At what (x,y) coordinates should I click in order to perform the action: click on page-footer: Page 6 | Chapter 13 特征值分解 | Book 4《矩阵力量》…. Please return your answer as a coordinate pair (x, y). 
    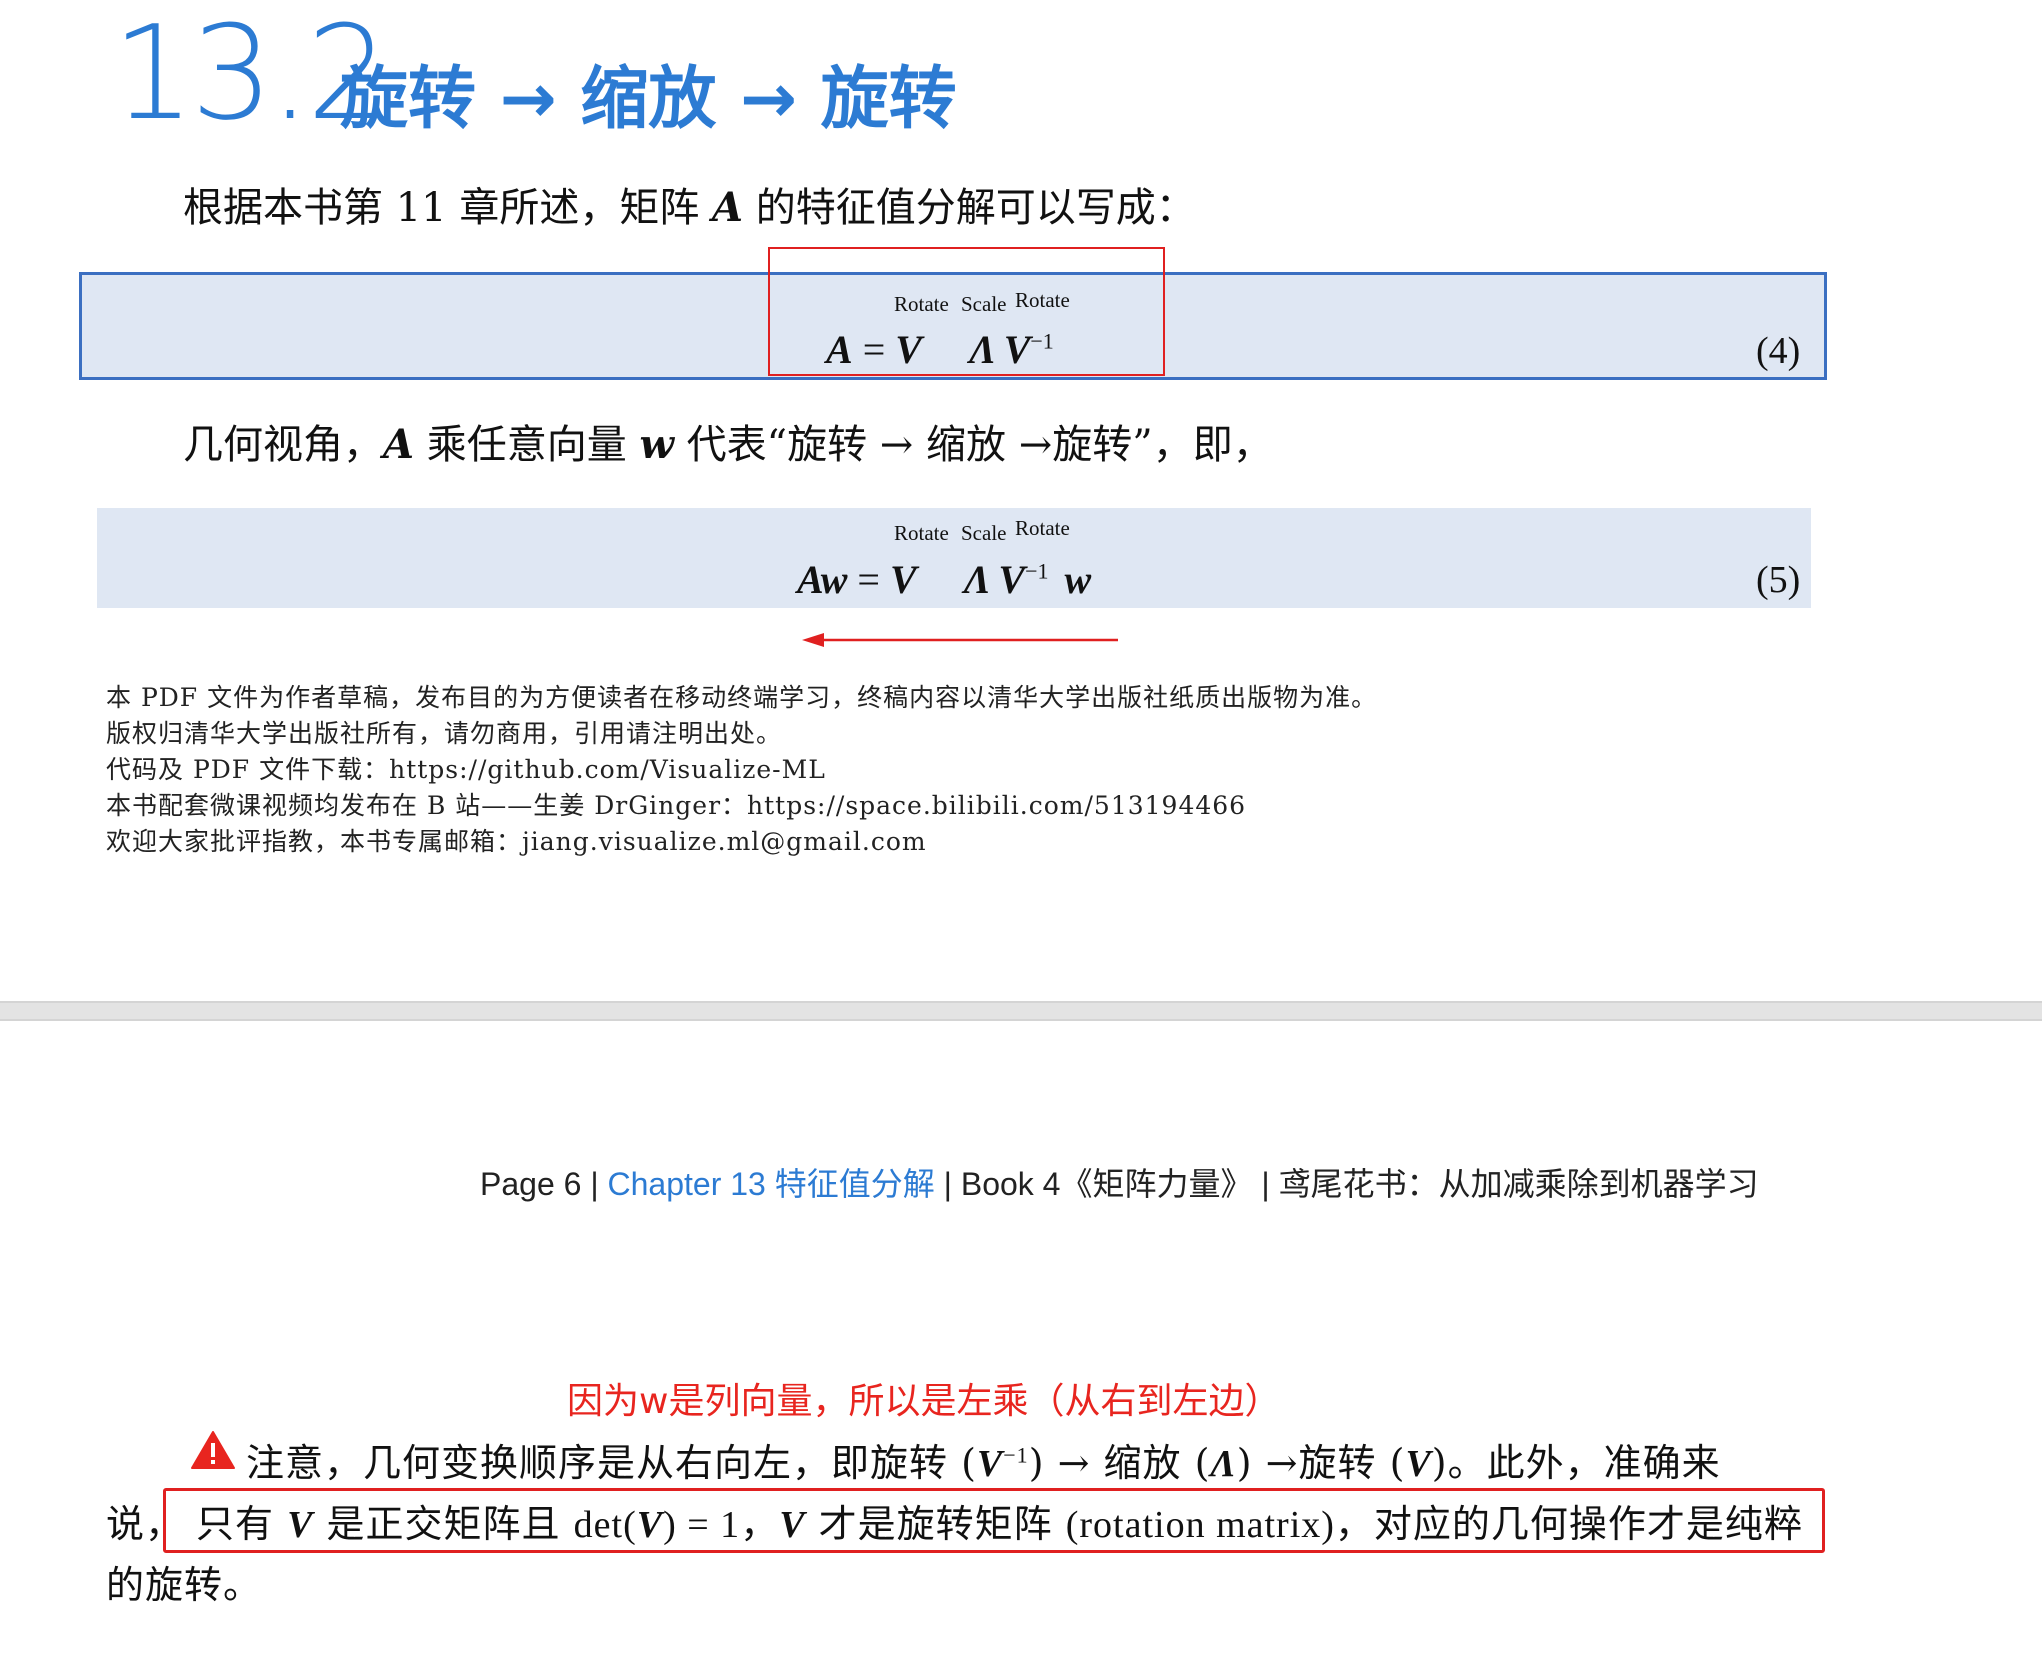
    Looking at the image, I should click on (1119, 1184).